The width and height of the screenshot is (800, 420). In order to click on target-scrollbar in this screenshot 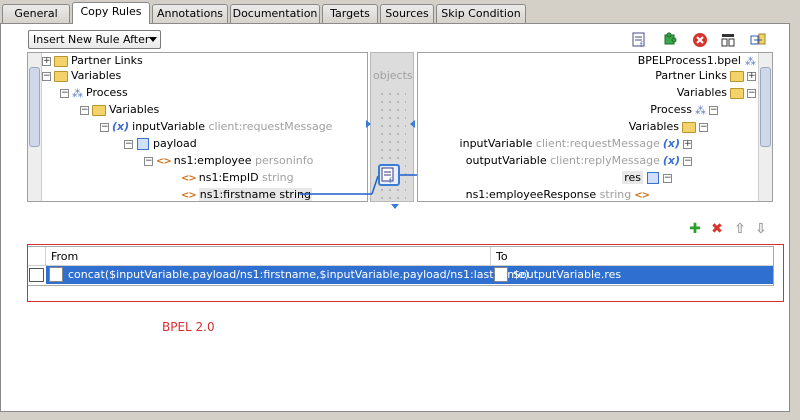, I will do `click(765, 127)`.